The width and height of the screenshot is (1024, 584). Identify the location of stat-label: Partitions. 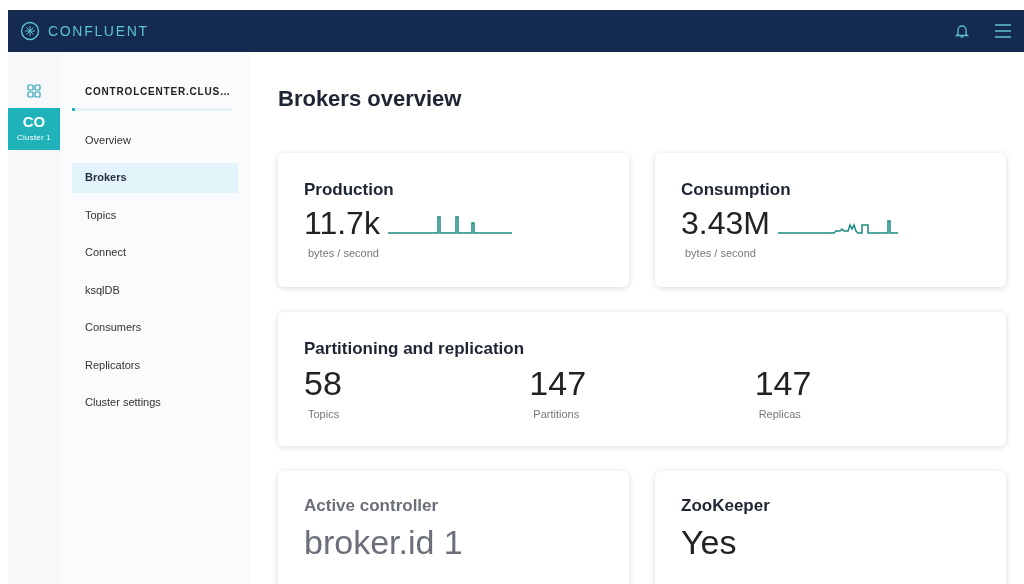
(557, 414).